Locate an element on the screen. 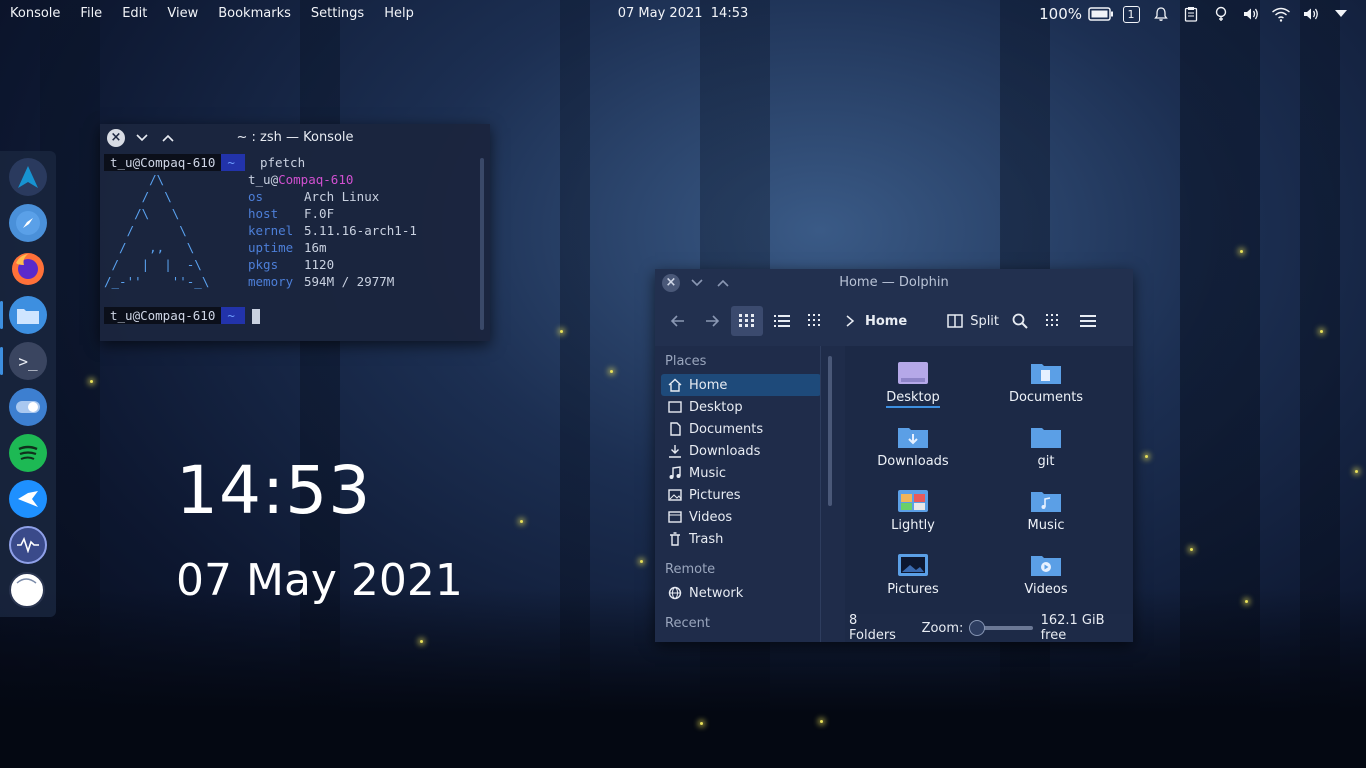 The width and height of the screenshot is (1366, 768). dots-grid-icon is located at coordinates (1052, 320).